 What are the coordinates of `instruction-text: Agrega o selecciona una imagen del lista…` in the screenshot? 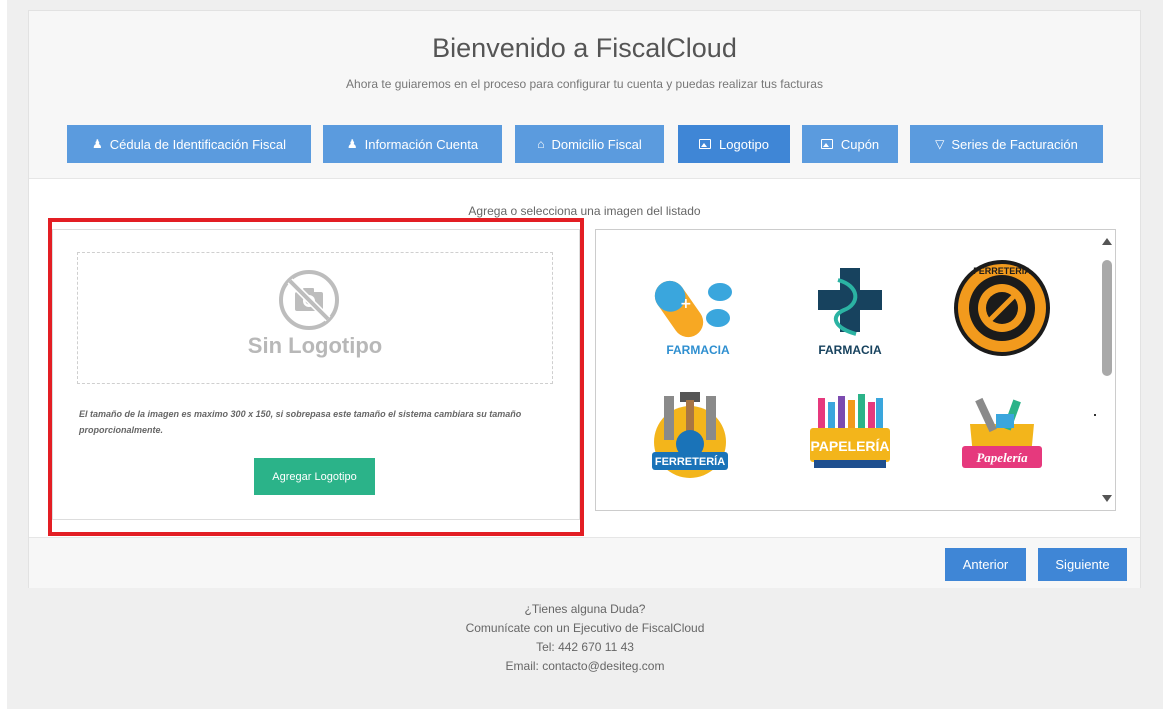 It's located at (584, 211).